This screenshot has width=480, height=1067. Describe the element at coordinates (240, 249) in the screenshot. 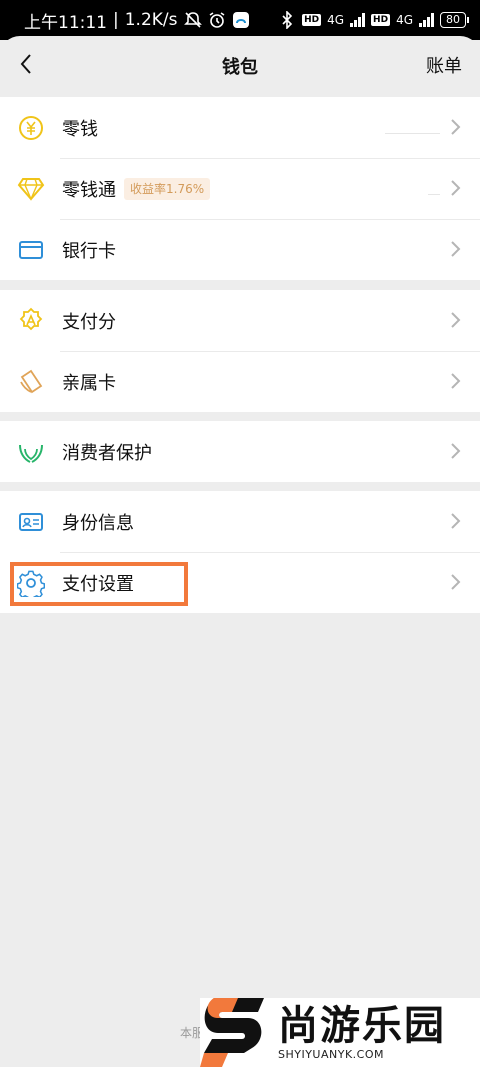

I see `list-item-bank-card: 银行卡` at that location.